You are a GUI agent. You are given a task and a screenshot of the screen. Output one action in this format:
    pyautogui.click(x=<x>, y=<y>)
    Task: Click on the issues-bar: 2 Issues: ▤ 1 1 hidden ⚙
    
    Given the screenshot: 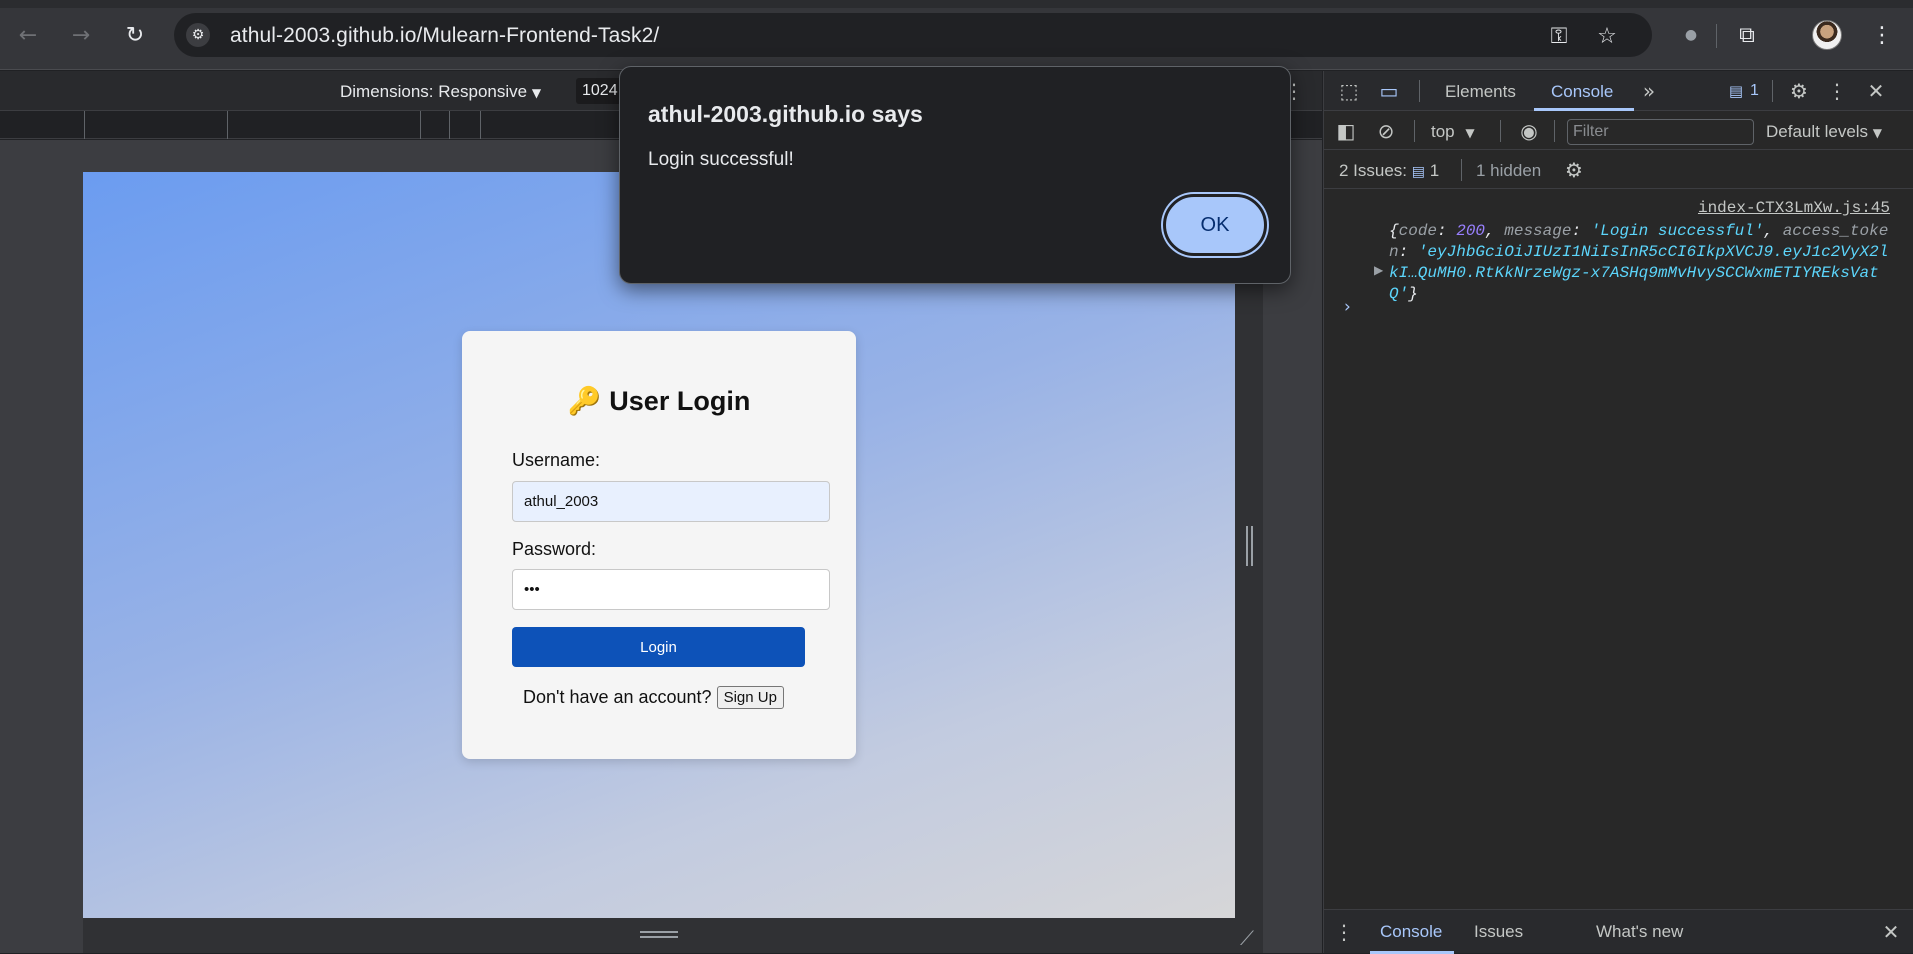 What is the action you would take?
    pyautogui.click(x=1618, y=170)
    